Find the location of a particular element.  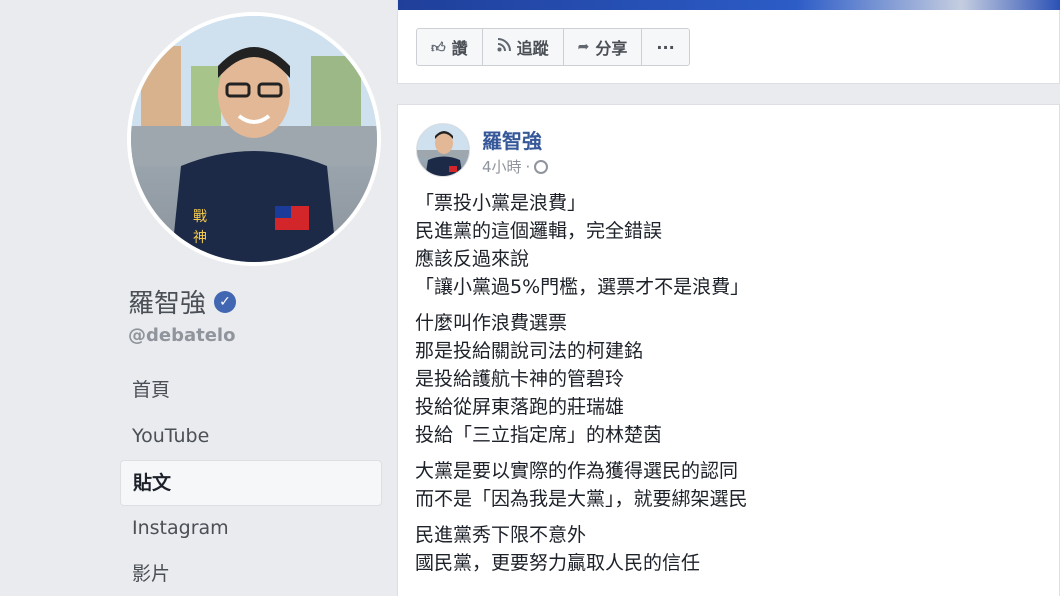

post-timestamp: 4小時 is located at coordinates (502, 166).